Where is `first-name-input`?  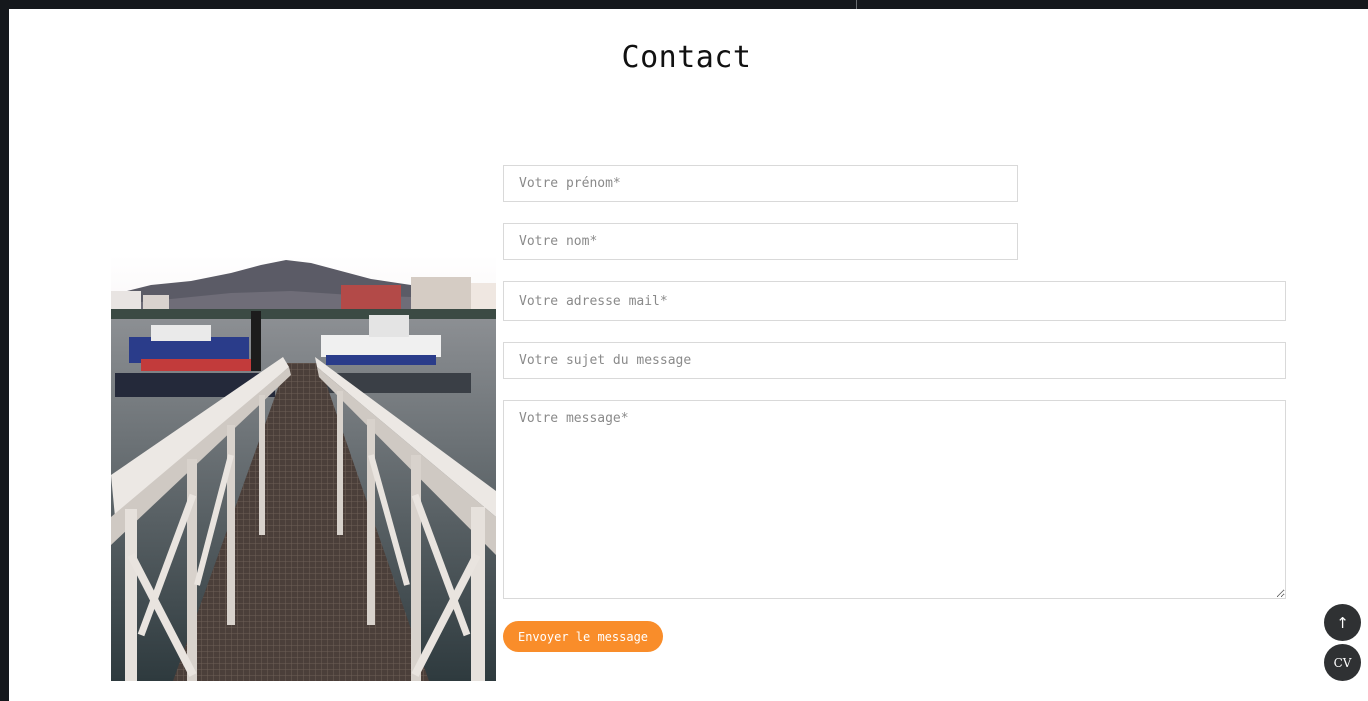
first-name-input is located at coordinates (760, 183).